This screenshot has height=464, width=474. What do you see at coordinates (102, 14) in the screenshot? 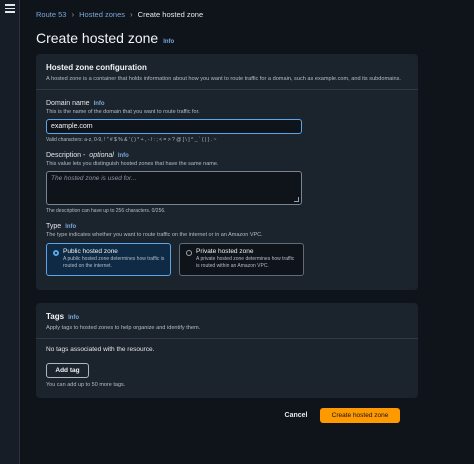
I see `breadcrumb-hosted-zones: Hosted zones` at bounding box center [102, 14].